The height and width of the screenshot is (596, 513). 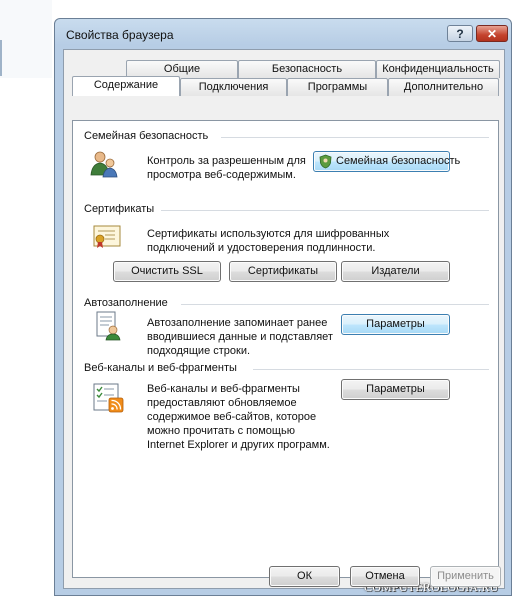 What do you see at coordinates (385, 576) in the screenshot?
I see `cancel-button: Отмена` at bounding box center [385, 576].